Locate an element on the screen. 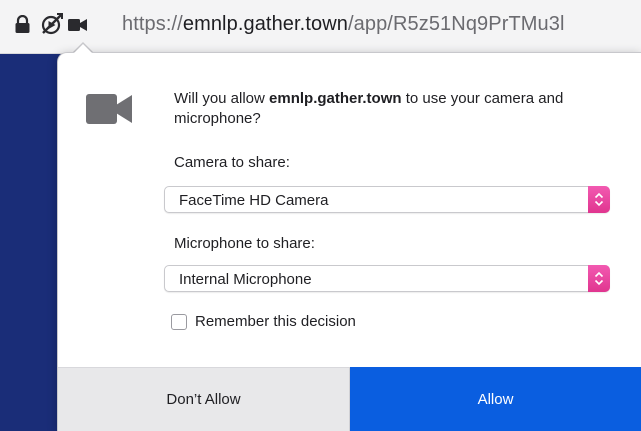 The width and height of the screenshot is (641, 431). microphone-select: Internal Microphone is located at coordinates (387, 278).